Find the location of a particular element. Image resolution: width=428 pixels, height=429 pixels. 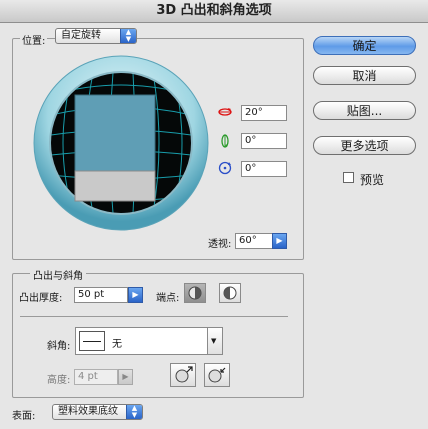

bevel-in-icon is located at coordinates (217, 375).